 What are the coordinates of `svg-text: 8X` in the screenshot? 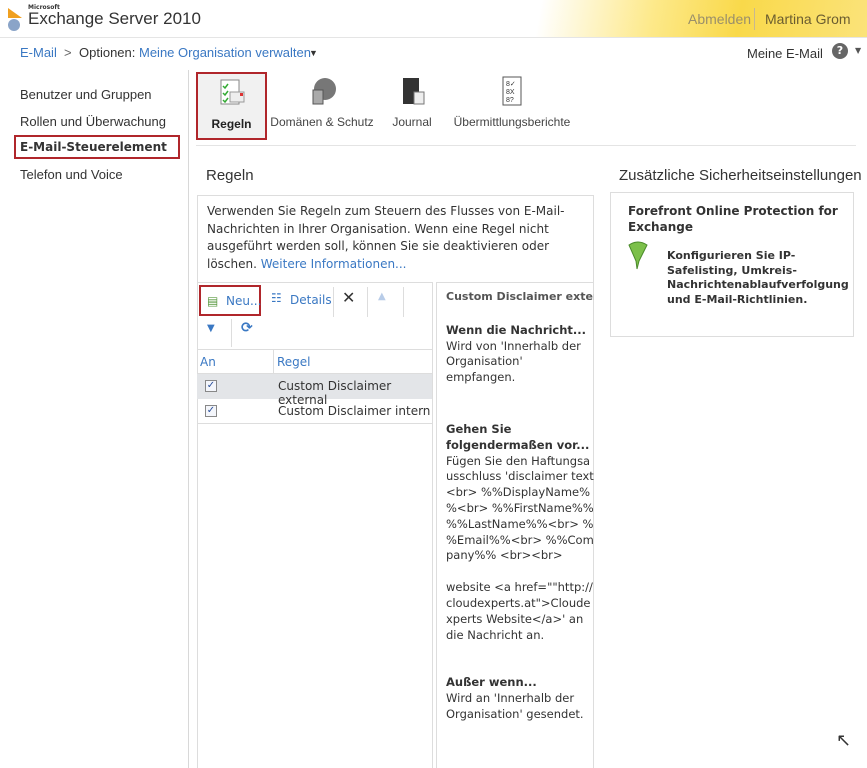 It's located at (510, 92).